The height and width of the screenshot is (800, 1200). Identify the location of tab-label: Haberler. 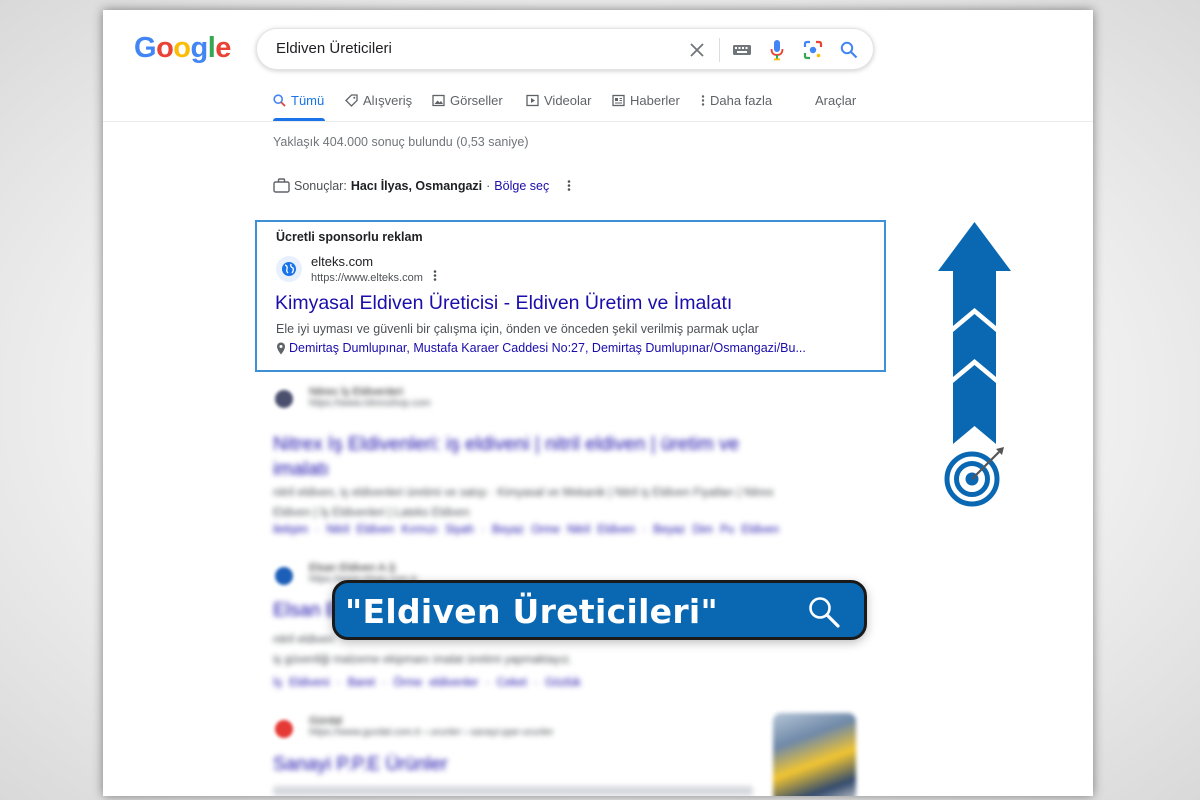
(655, 100).